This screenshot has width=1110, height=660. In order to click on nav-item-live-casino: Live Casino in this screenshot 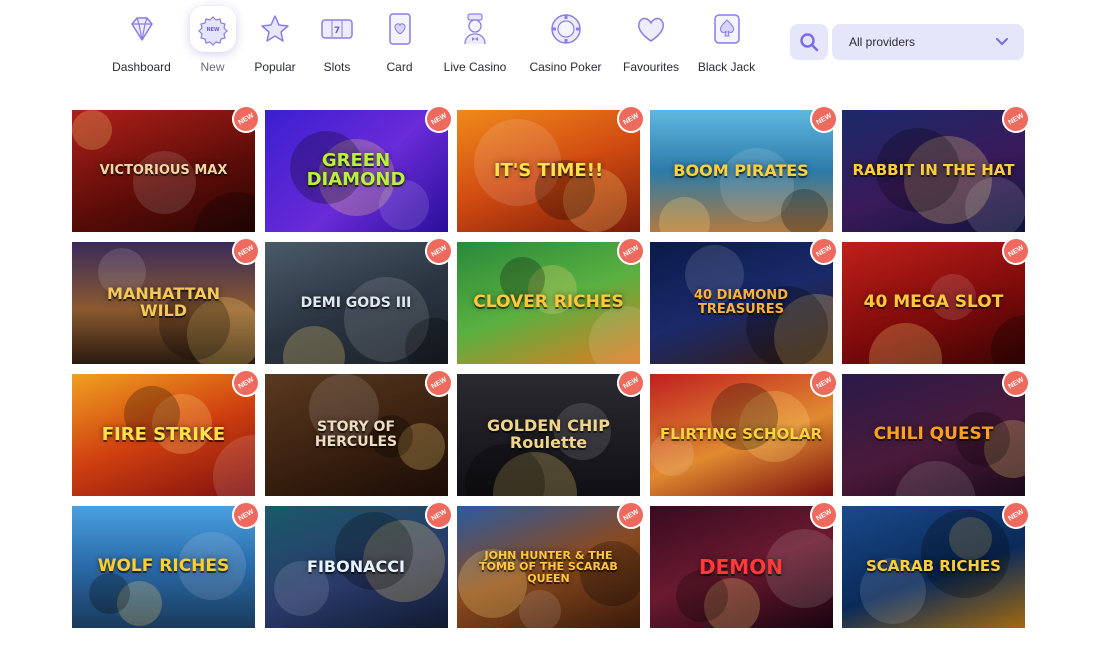, I will do `click(475, 41)`.